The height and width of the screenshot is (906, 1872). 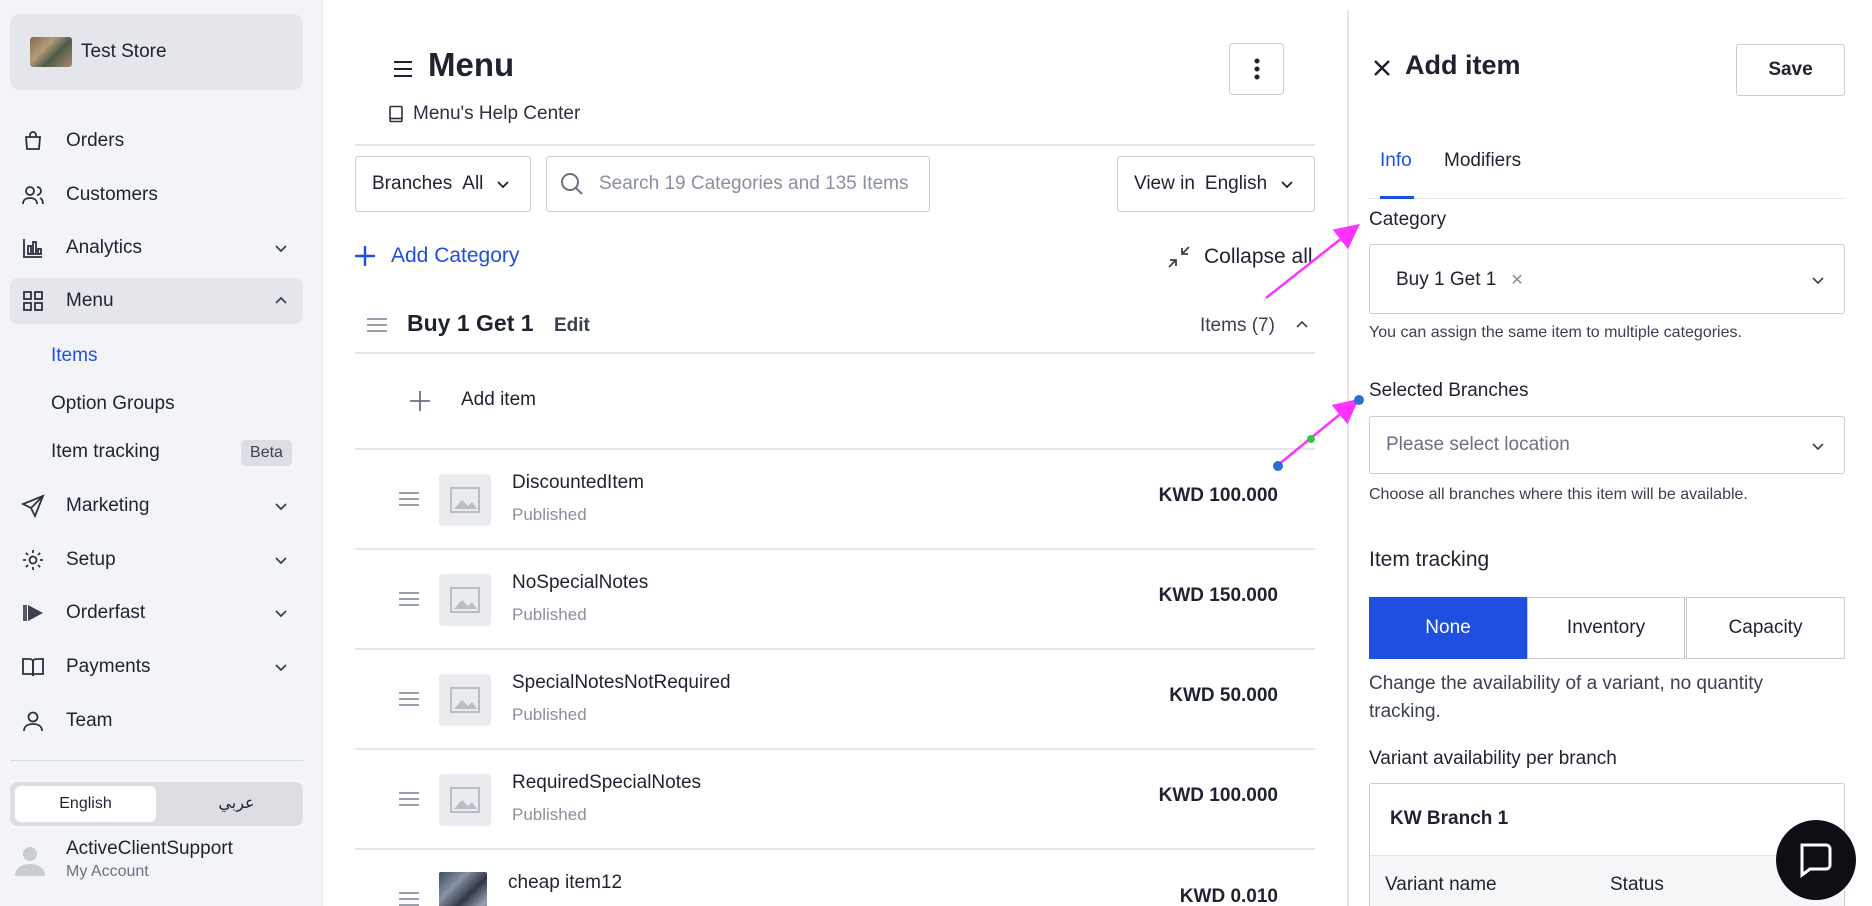 I want to click on category-label: Category, so click(x=1408, y=219).